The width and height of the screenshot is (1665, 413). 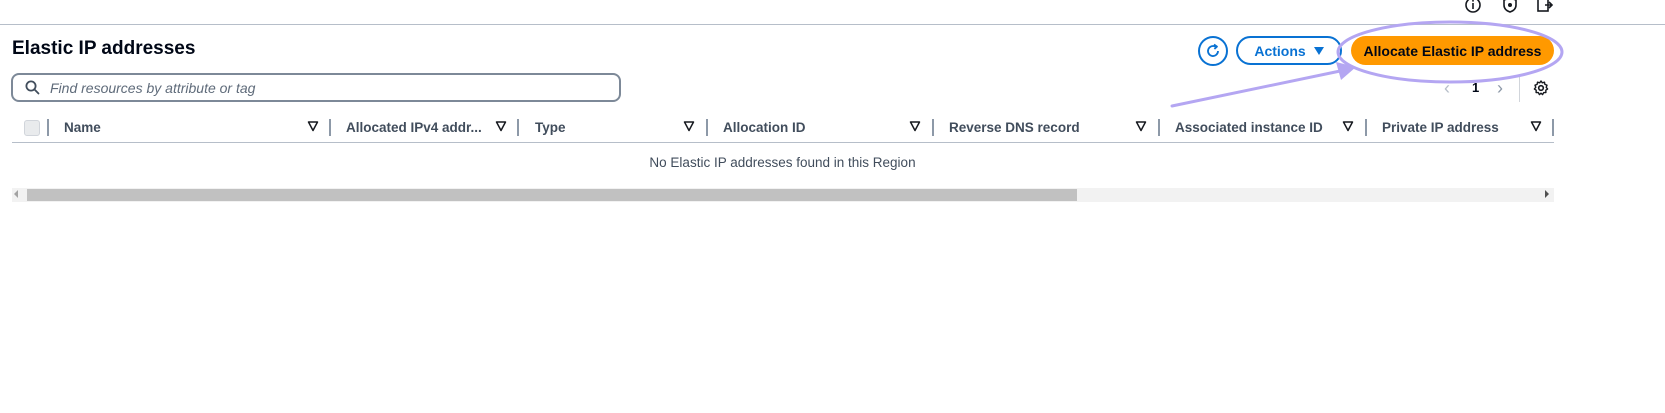 What do you see at coordinates (1014, 127) in the screenshot?
I see `column-header-reverse-dns: Reverse DNS record` at bounding box center [1014, 127].